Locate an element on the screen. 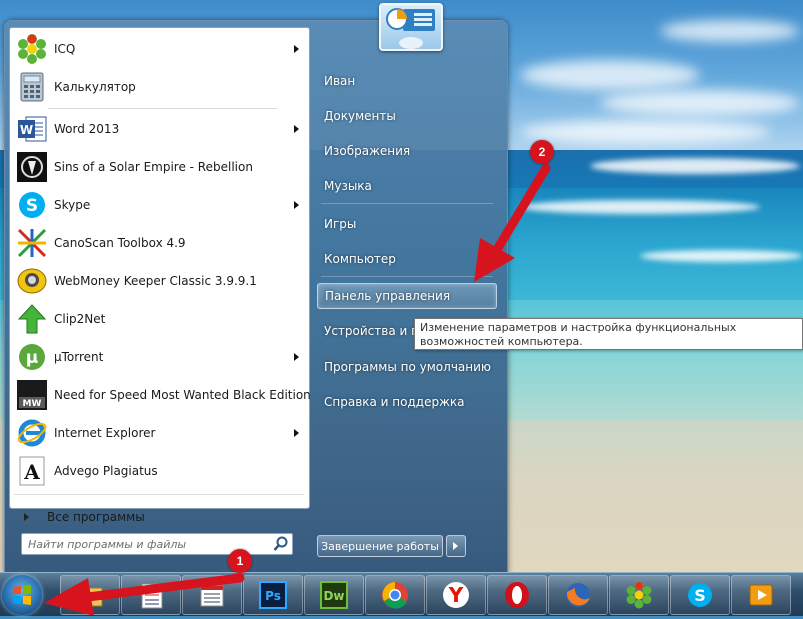  program-label: Sins of a Solar Empire - Rebellion is located at coordinates (153, 167).